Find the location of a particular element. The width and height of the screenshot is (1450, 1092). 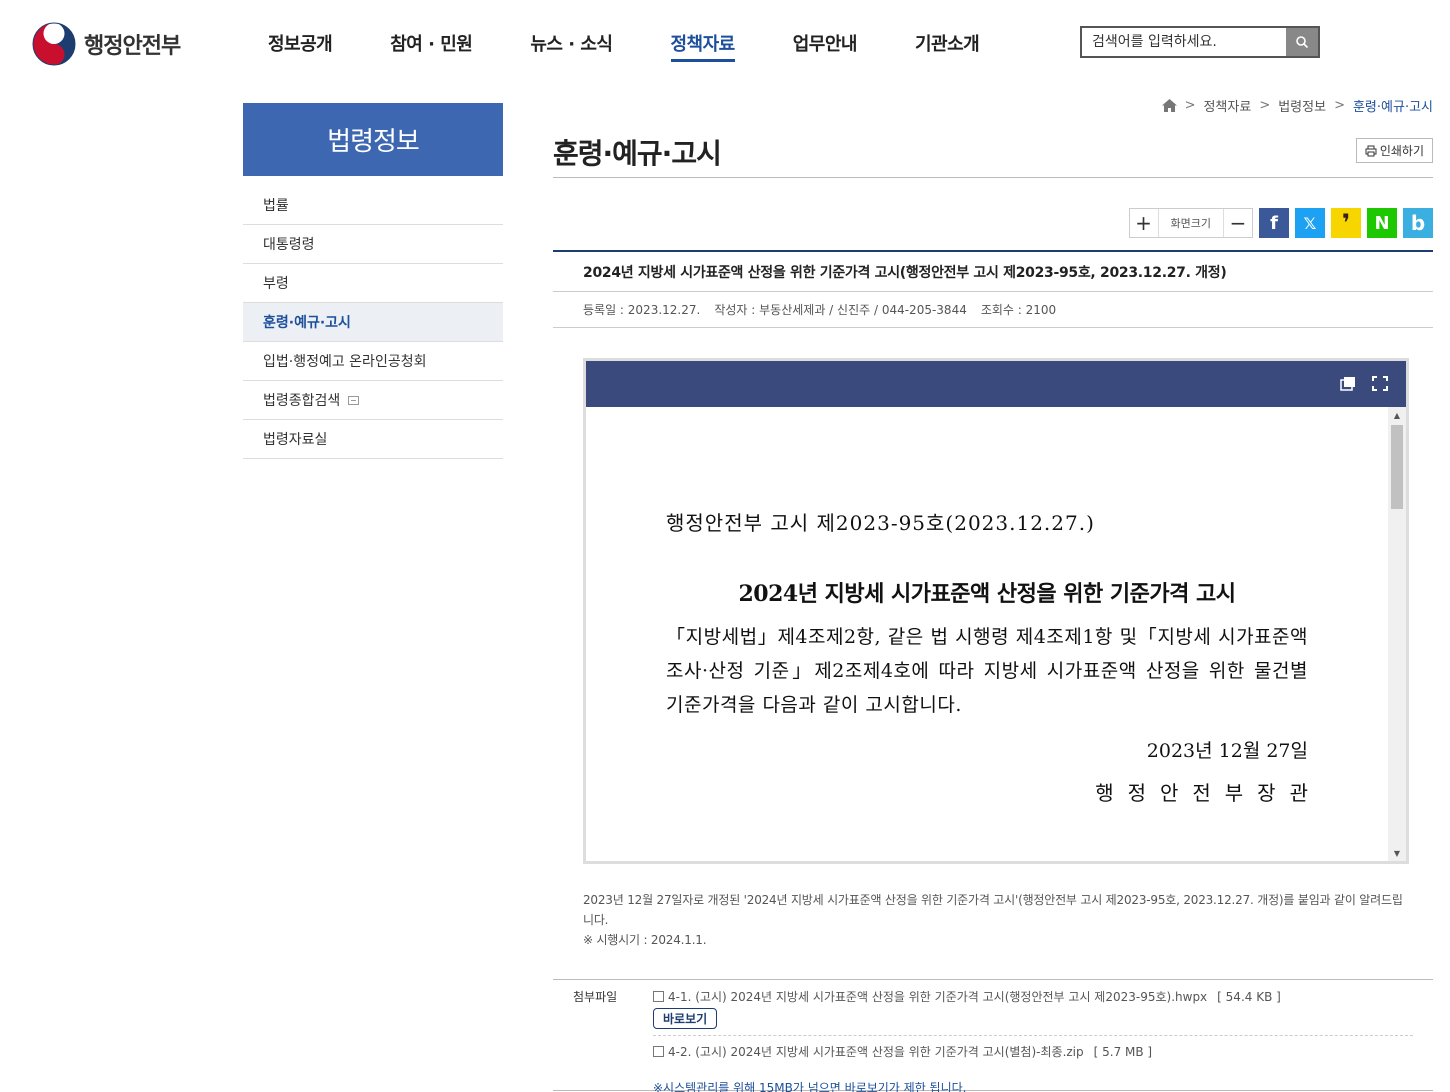

viewer-toolbar is located at coordinates (996, 384).